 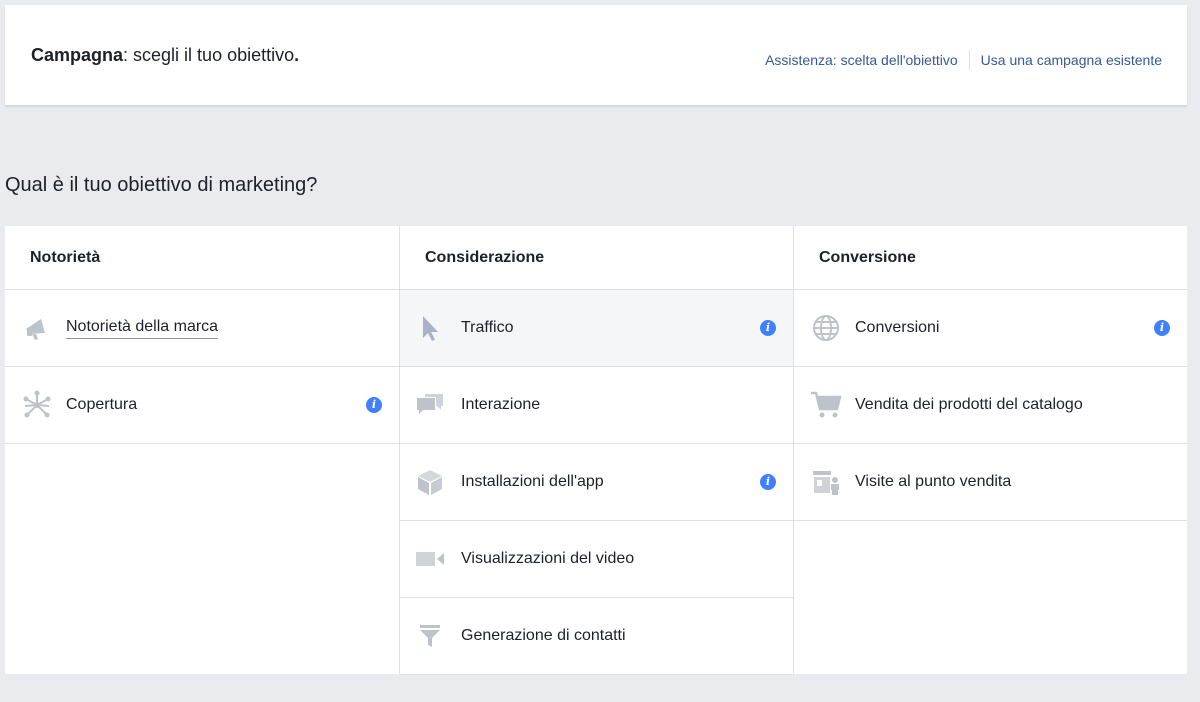 I want to click on box-icon, so click(x=430, y=482).